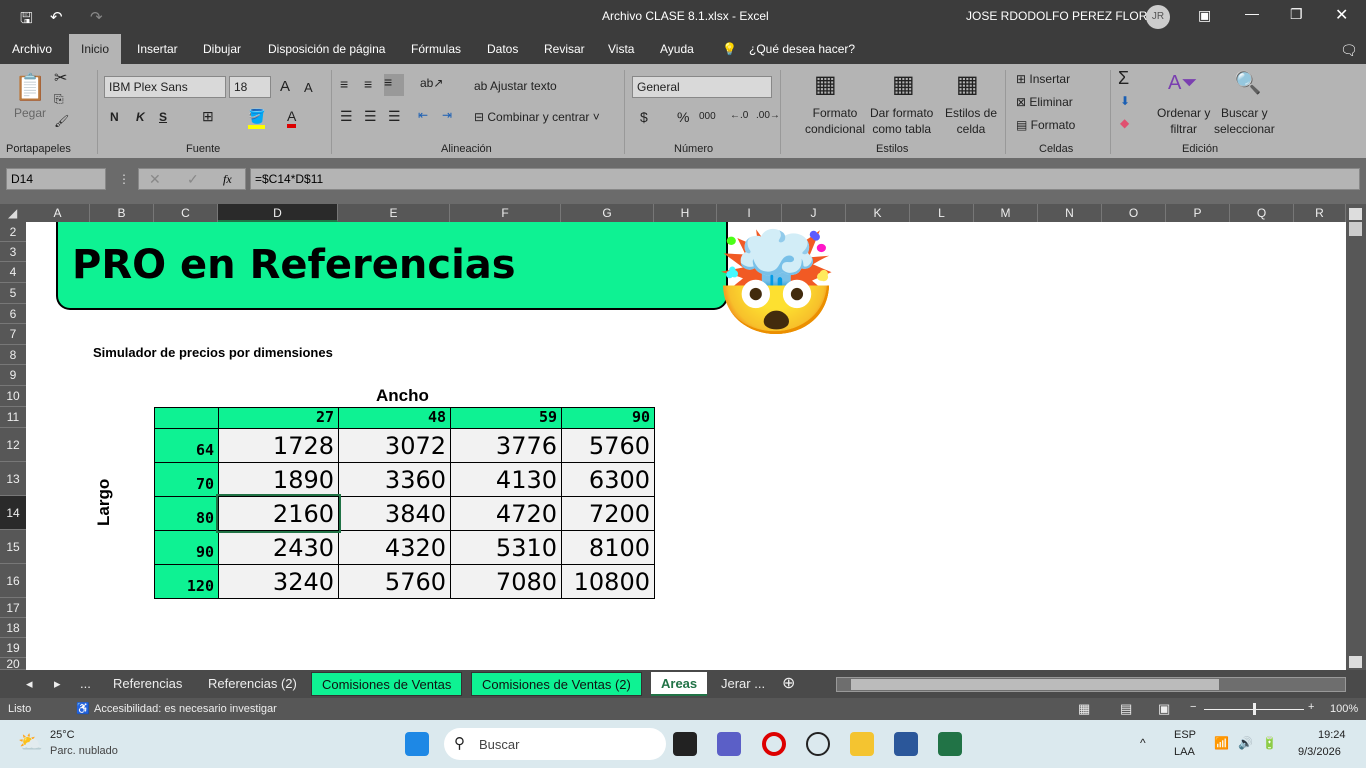 The image size is (1366, 768). I want to click on language: ESP, so click(1185, 735).